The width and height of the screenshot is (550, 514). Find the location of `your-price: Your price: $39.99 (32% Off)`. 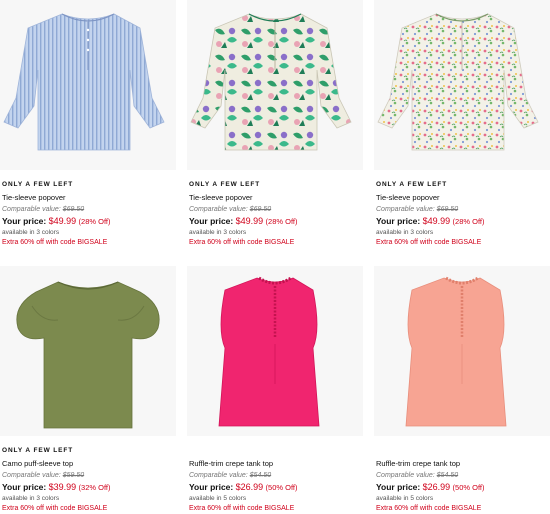

your-price: Your price: $39.99 (32% Off) is located at coordinates (89, 487).